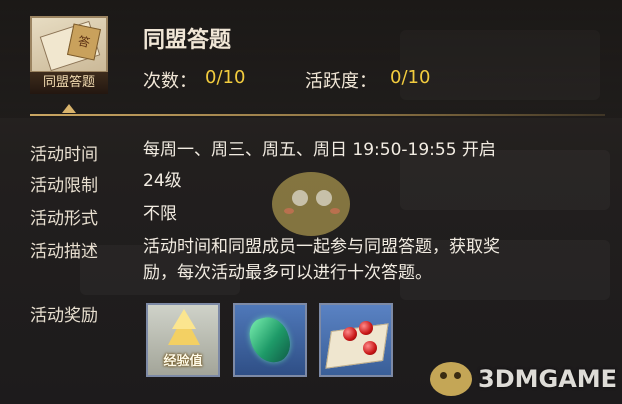 This screenshot has height=404, width=622. I want to click on rewards-label: 活动奖励, so click(64, 316).